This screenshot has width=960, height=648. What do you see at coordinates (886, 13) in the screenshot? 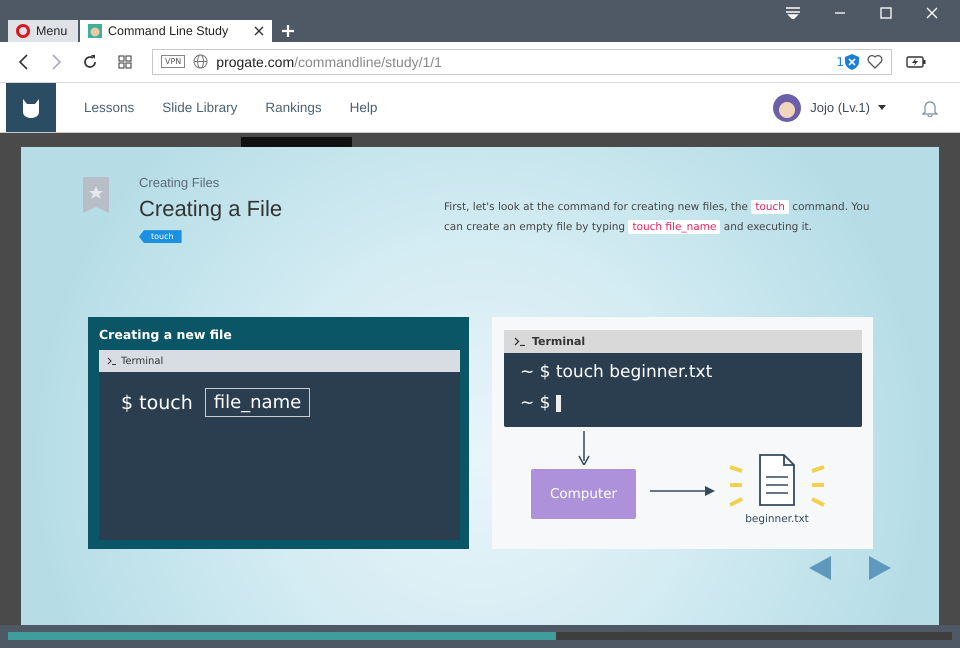
I see `maximize-icon` at bounding box center [886, 13].